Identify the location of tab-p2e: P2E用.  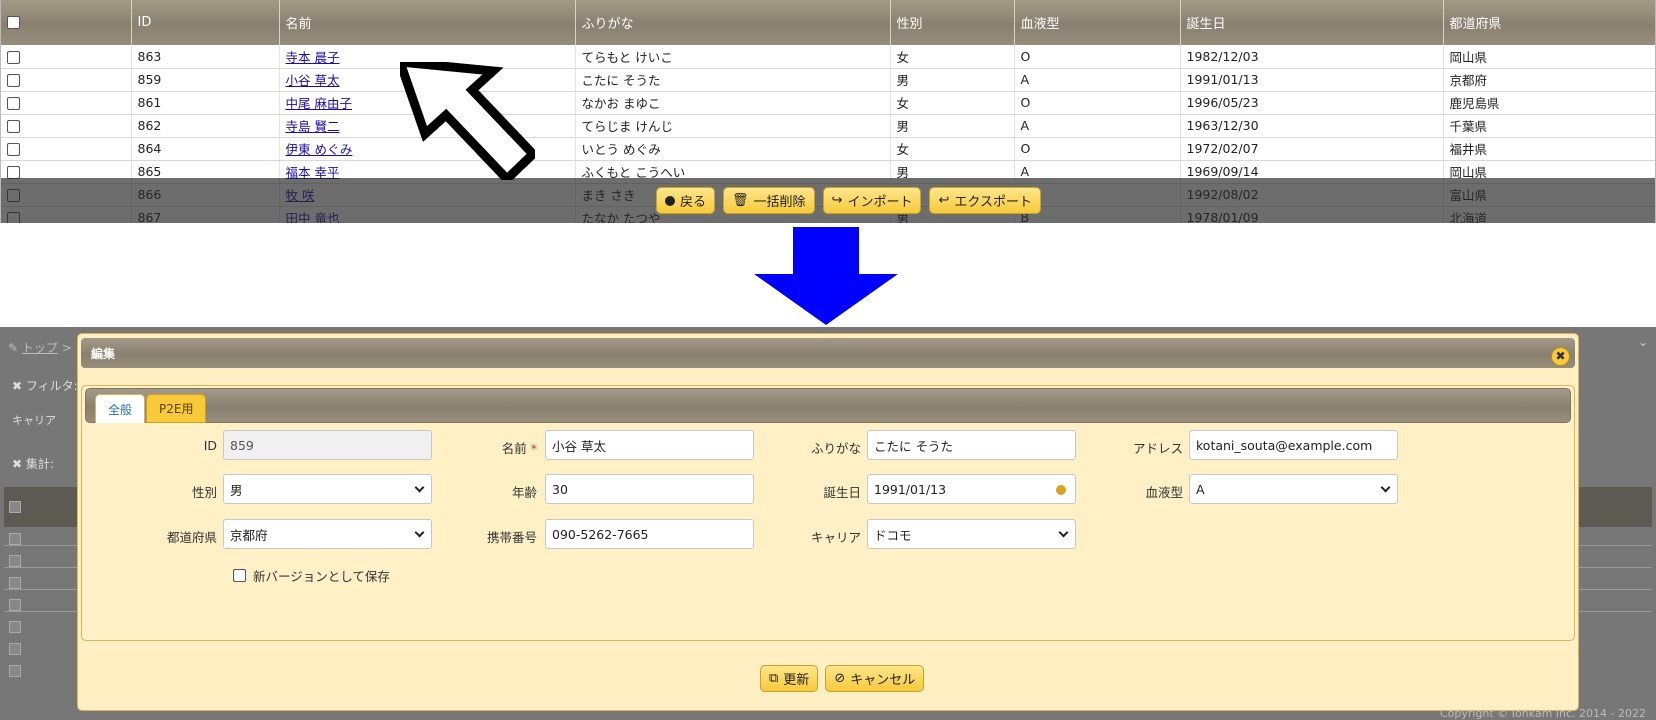
(176, 408).